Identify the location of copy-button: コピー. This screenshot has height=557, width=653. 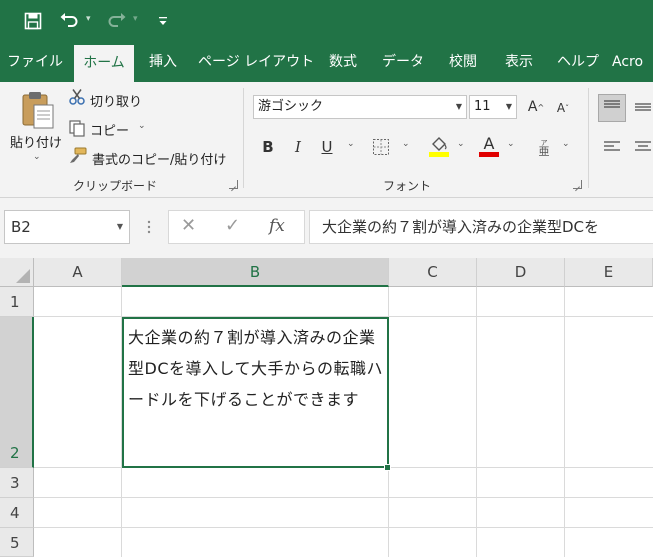
(109, 129).